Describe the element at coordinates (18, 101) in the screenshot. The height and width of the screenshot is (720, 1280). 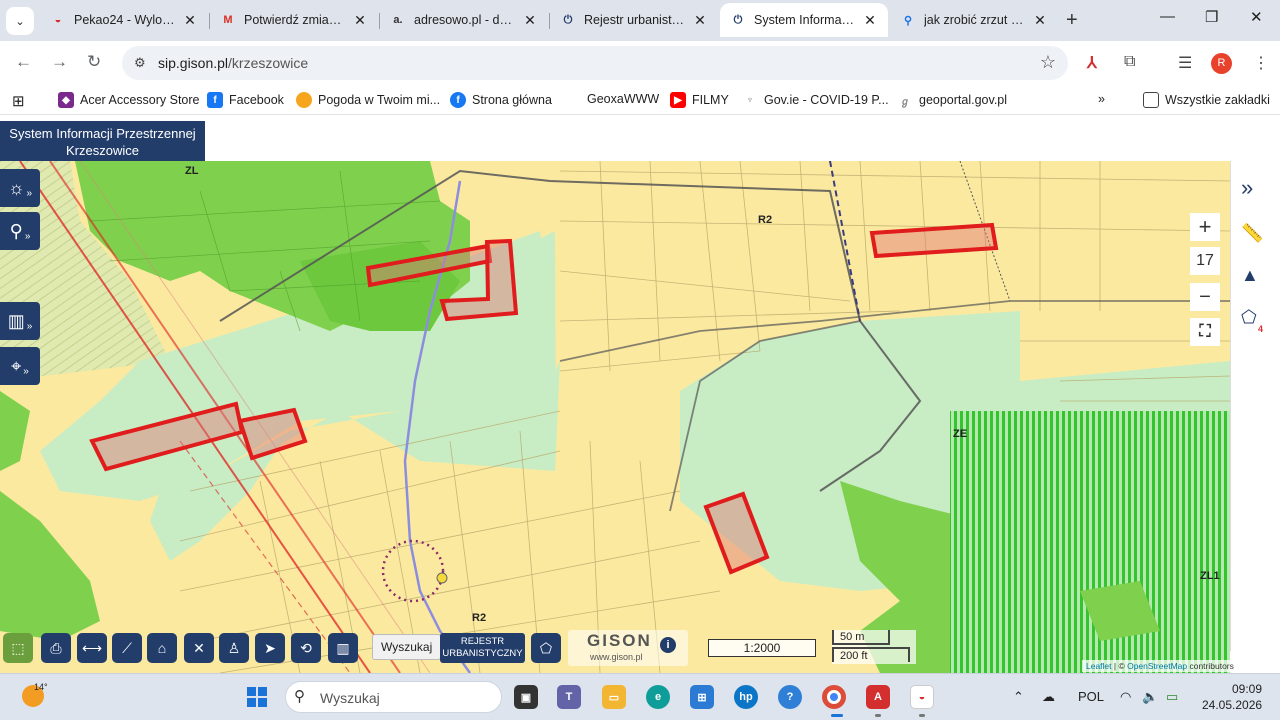
I see `apps-grid-icon: ⊞` at that location.